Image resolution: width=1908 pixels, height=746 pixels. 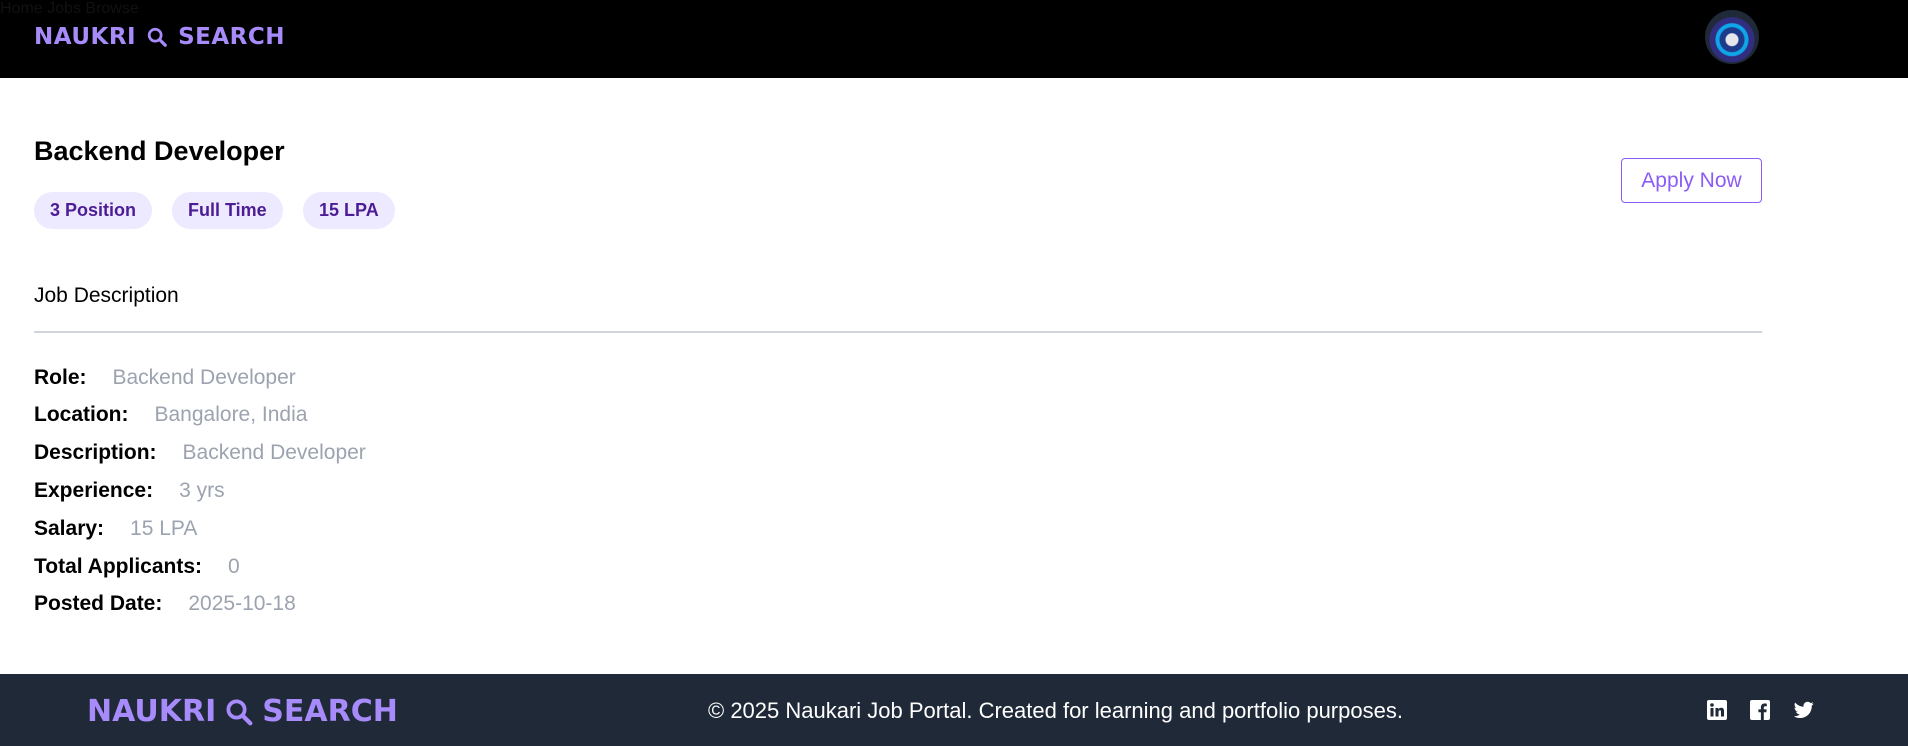 I want to click on facebook-icon, so click(x=1760, y=710).